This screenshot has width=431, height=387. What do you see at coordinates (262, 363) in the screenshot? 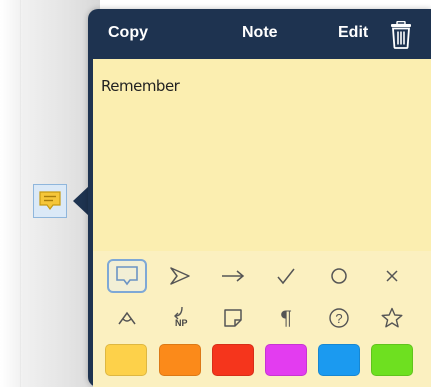
I see `note-color-picker` at bounding box center [262, 363].